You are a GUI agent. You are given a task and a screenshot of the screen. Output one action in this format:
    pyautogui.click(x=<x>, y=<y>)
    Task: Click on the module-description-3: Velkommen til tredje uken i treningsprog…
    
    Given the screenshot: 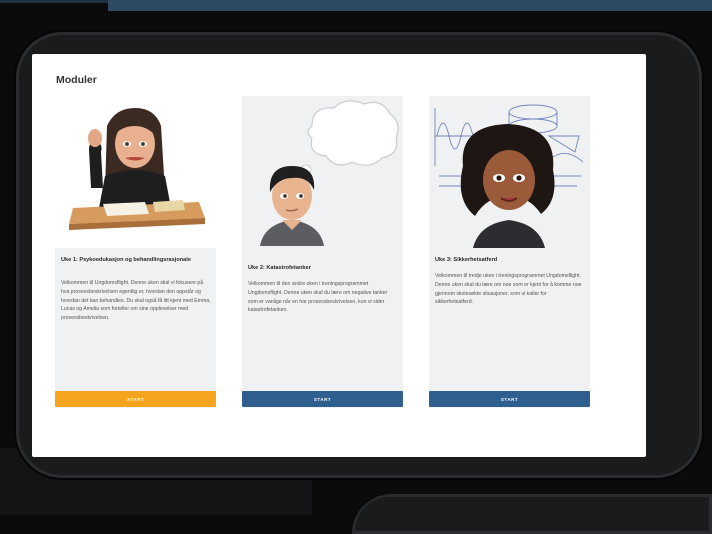 What is the action you would take?
    pyautogui.click(x=508, y=289)
    